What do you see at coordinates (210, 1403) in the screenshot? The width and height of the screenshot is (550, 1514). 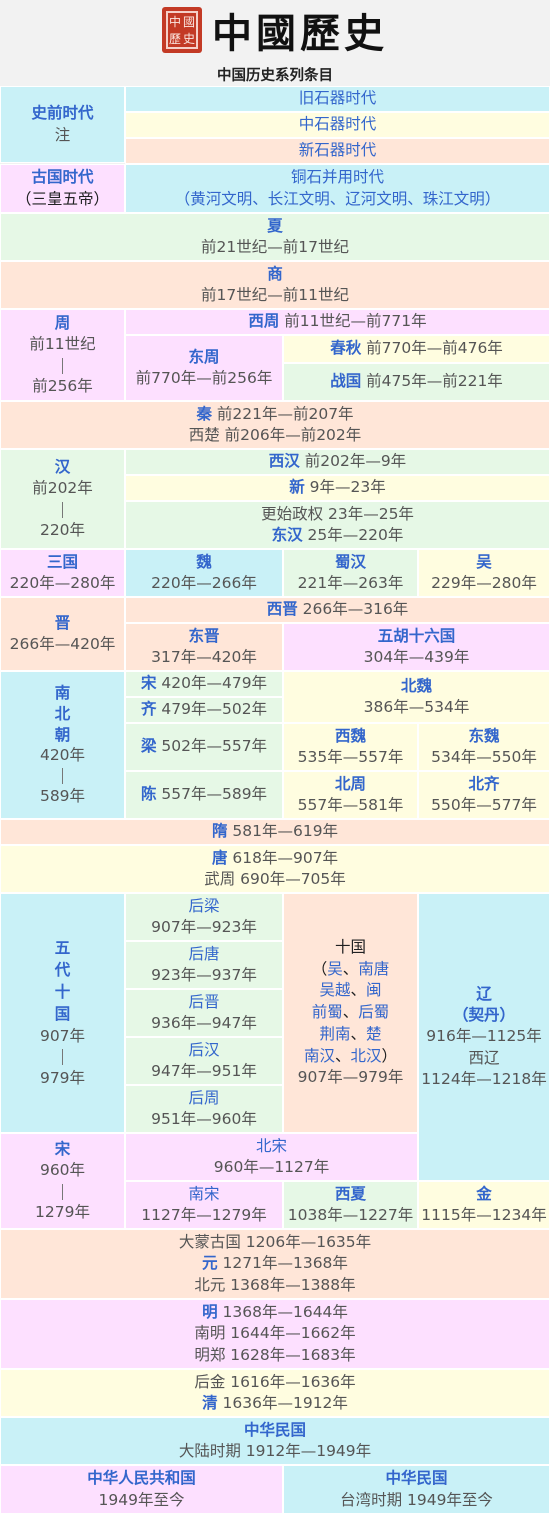 I see `link-qing: 清` at bounding box center [210, 1403].